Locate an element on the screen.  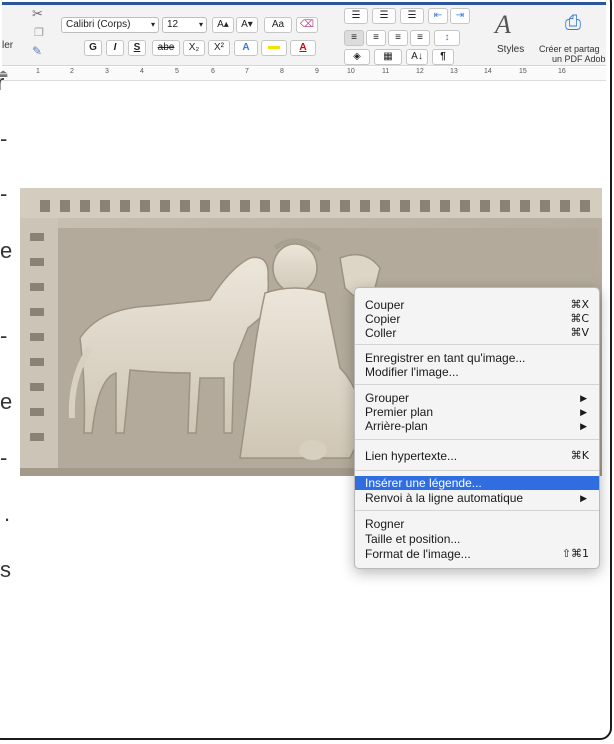
italic-button: I is located at coordinates (115, 48).